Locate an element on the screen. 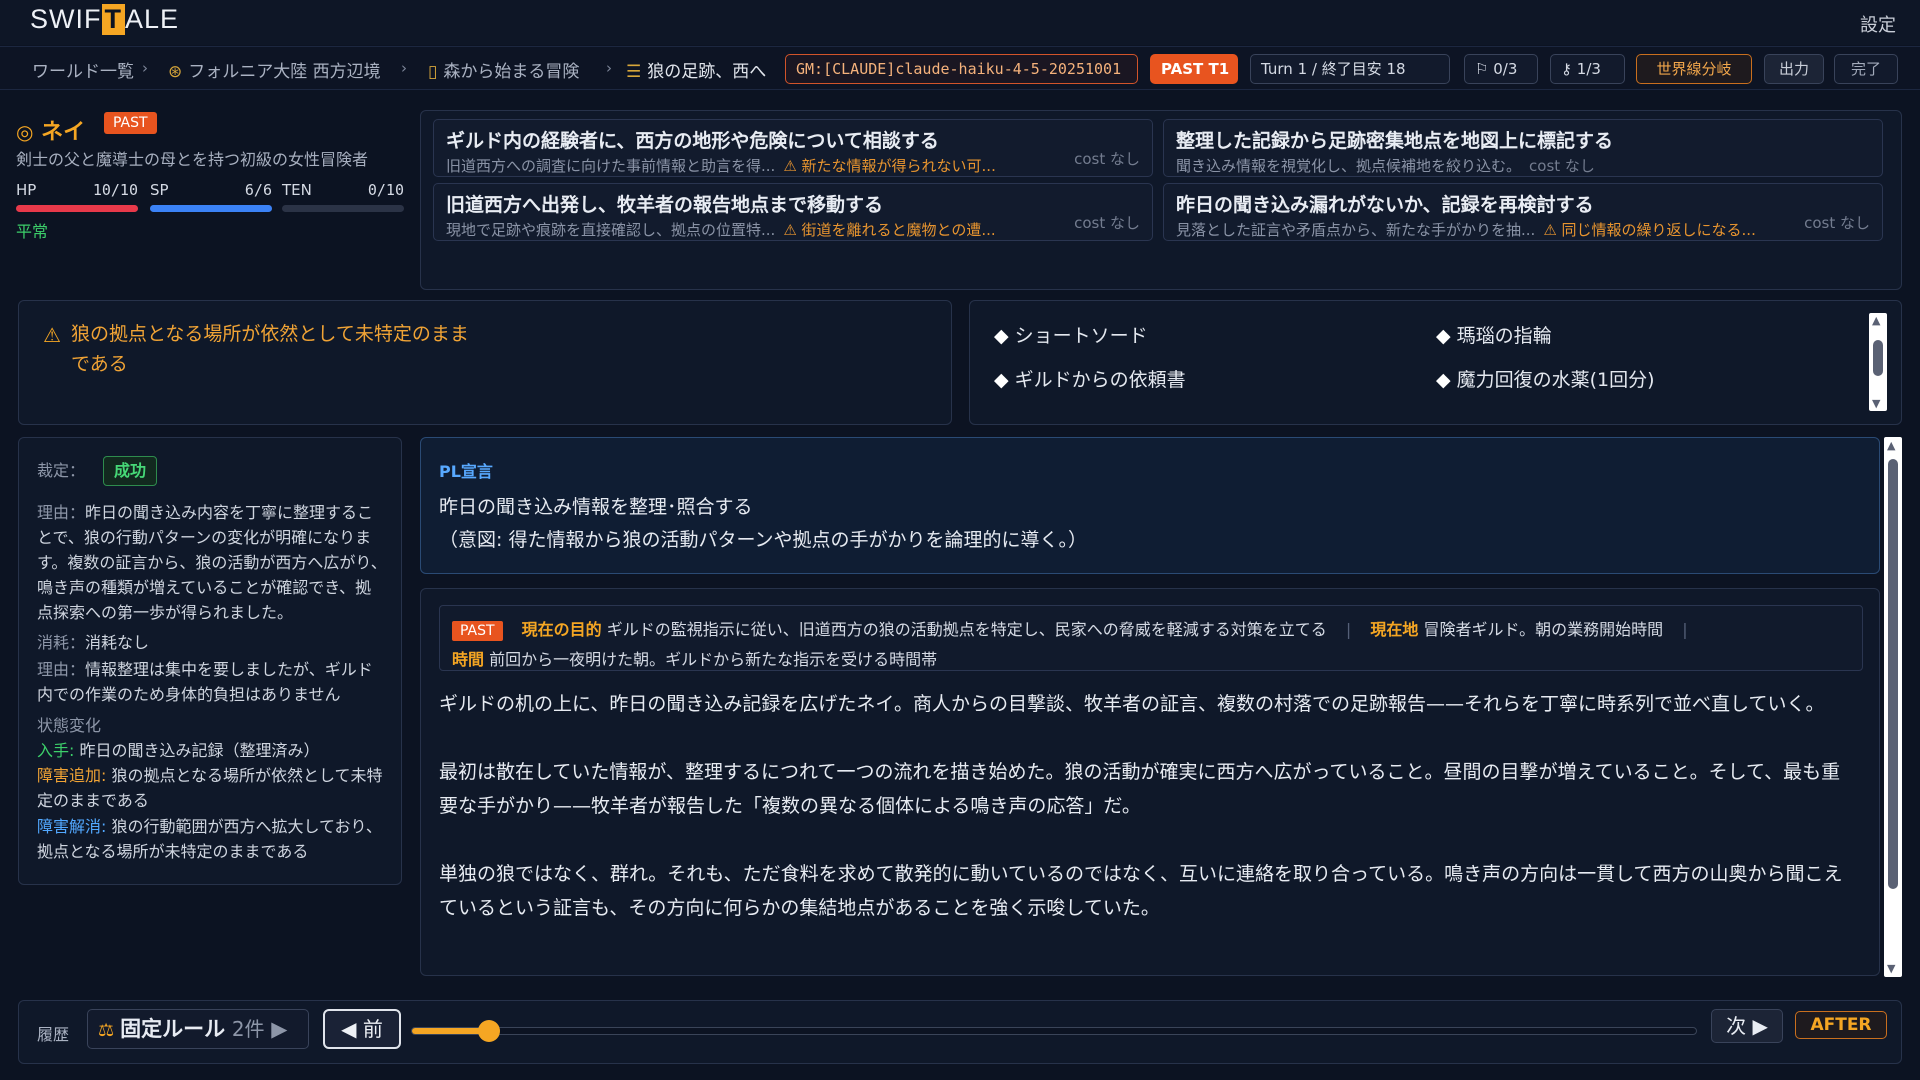 The height and width of the screenshot is (1080, 1920). time-text: 前回から一夜明けた朝。ギルドから新たな指示を受ける時間帯 is located at coordinates (713, 659).